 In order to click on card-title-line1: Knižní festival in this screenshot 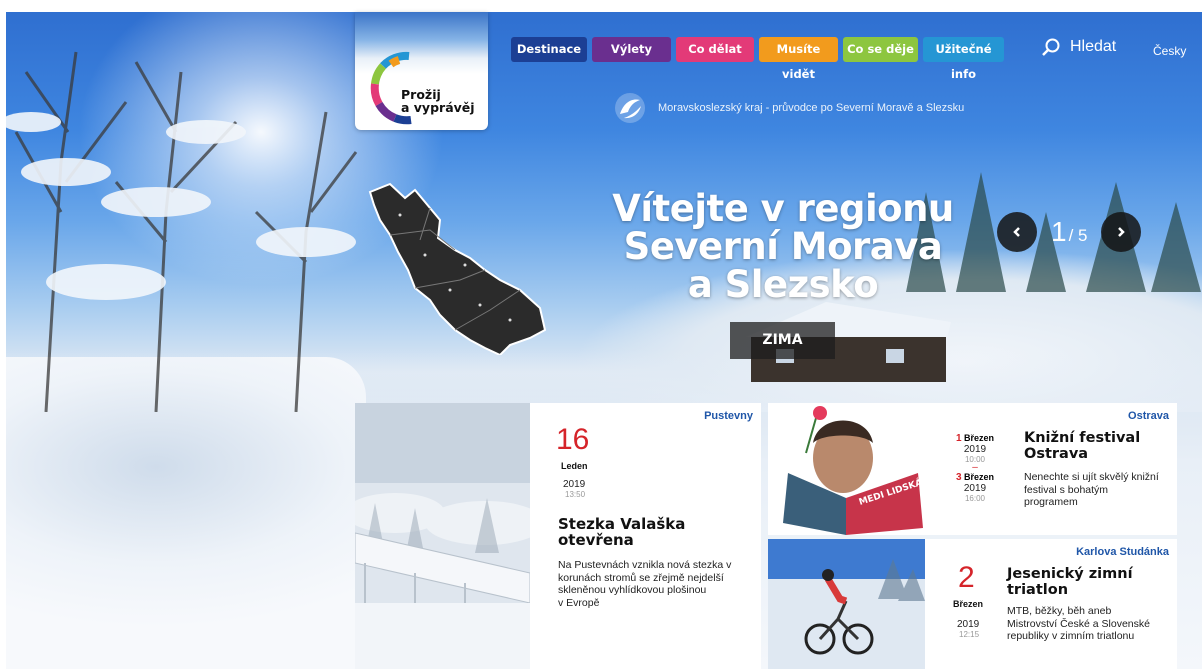, I will do `click(1082, 438)`.